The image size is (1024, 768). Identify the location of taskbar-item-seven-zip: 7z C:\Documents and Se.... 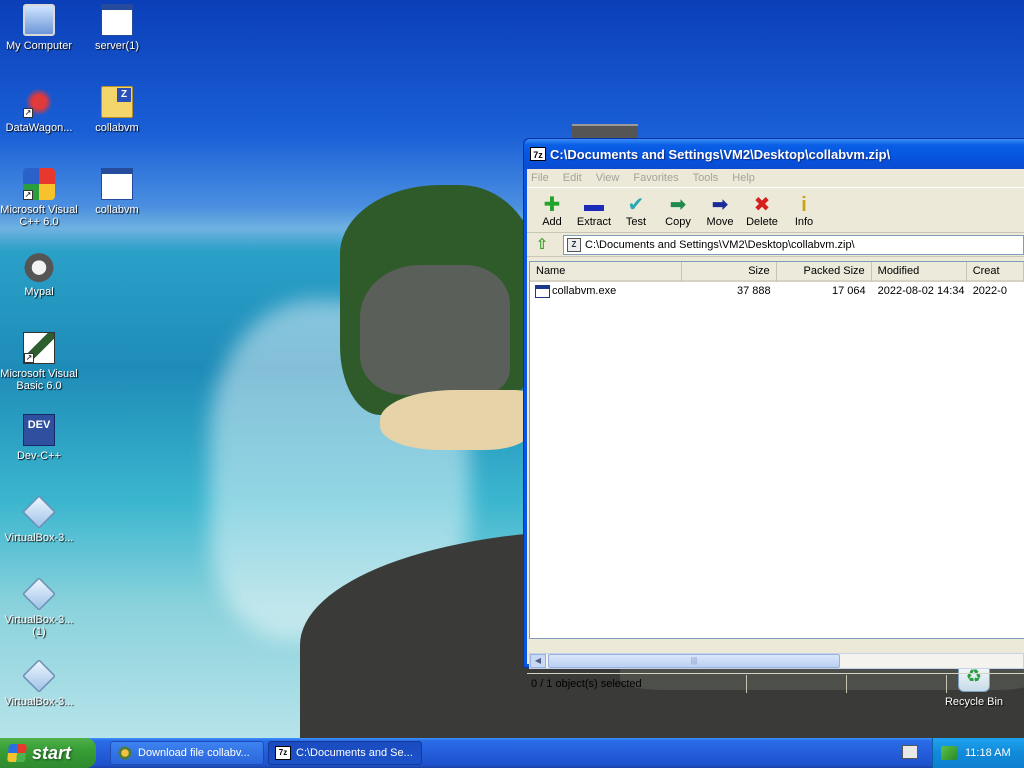
(345, 753).